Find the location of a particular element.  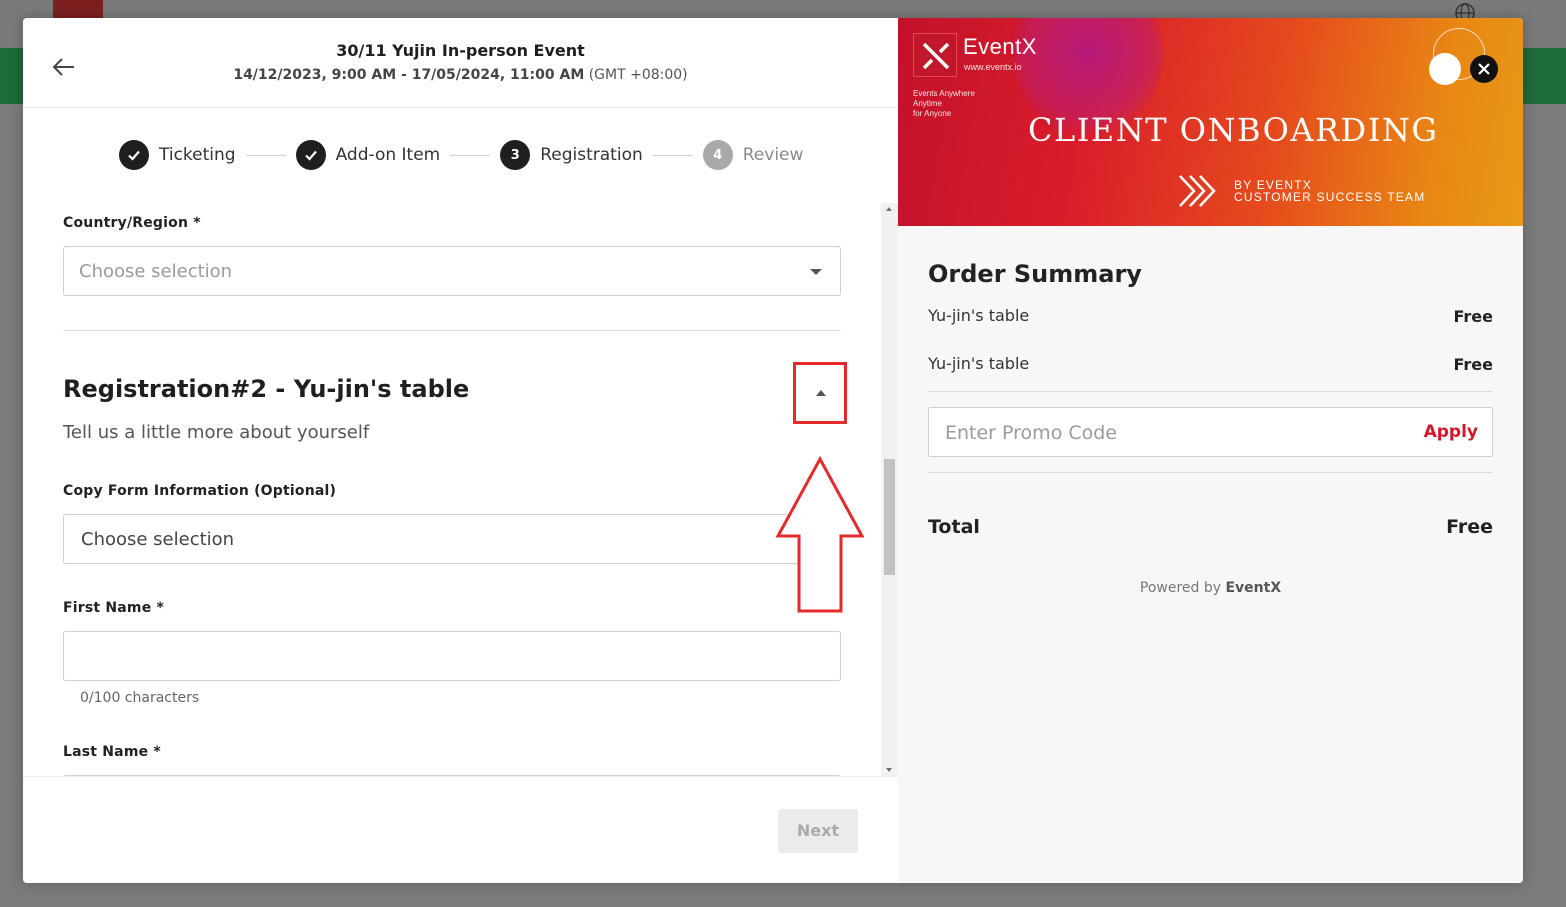

step-number: 3 is located at coordinates (515, 155).